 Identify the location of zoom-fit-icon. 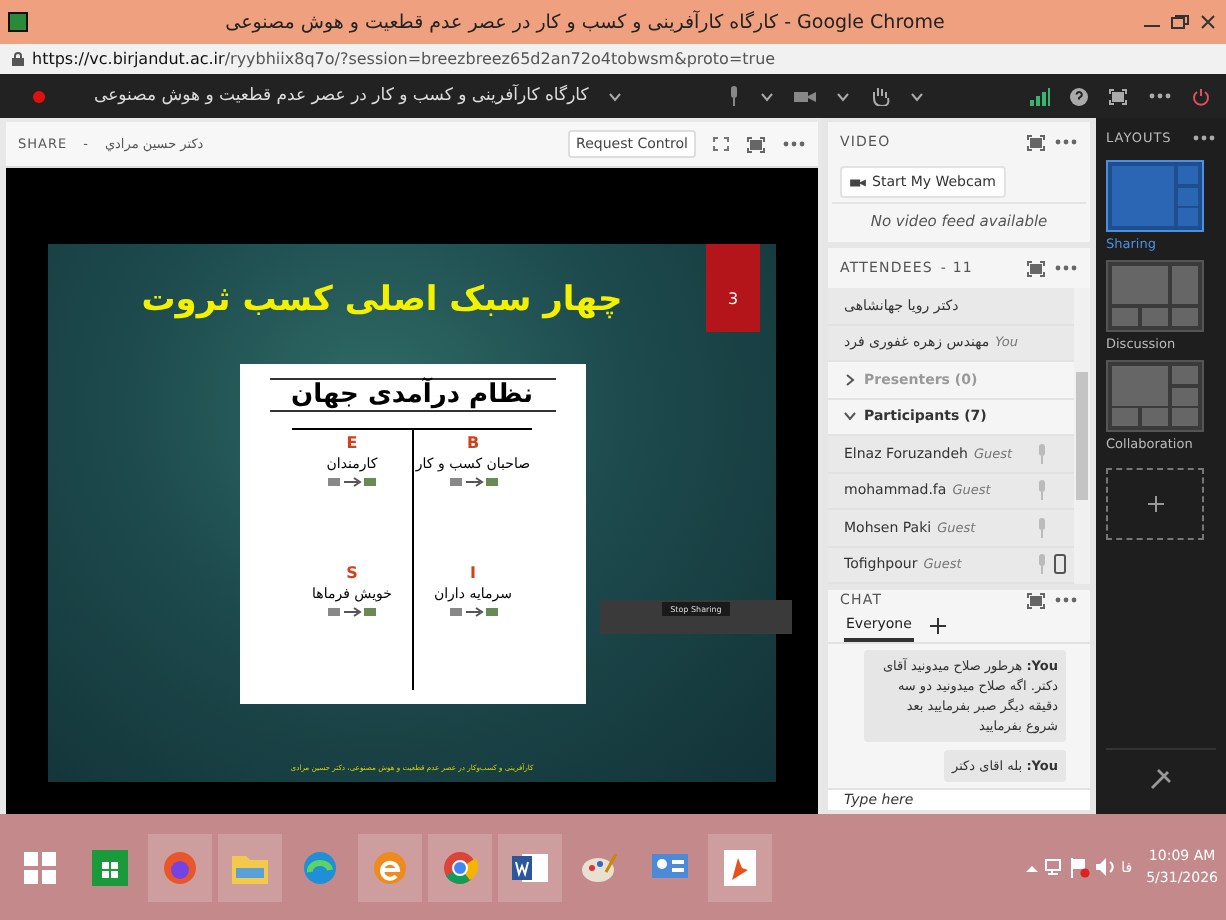
(721, 144).